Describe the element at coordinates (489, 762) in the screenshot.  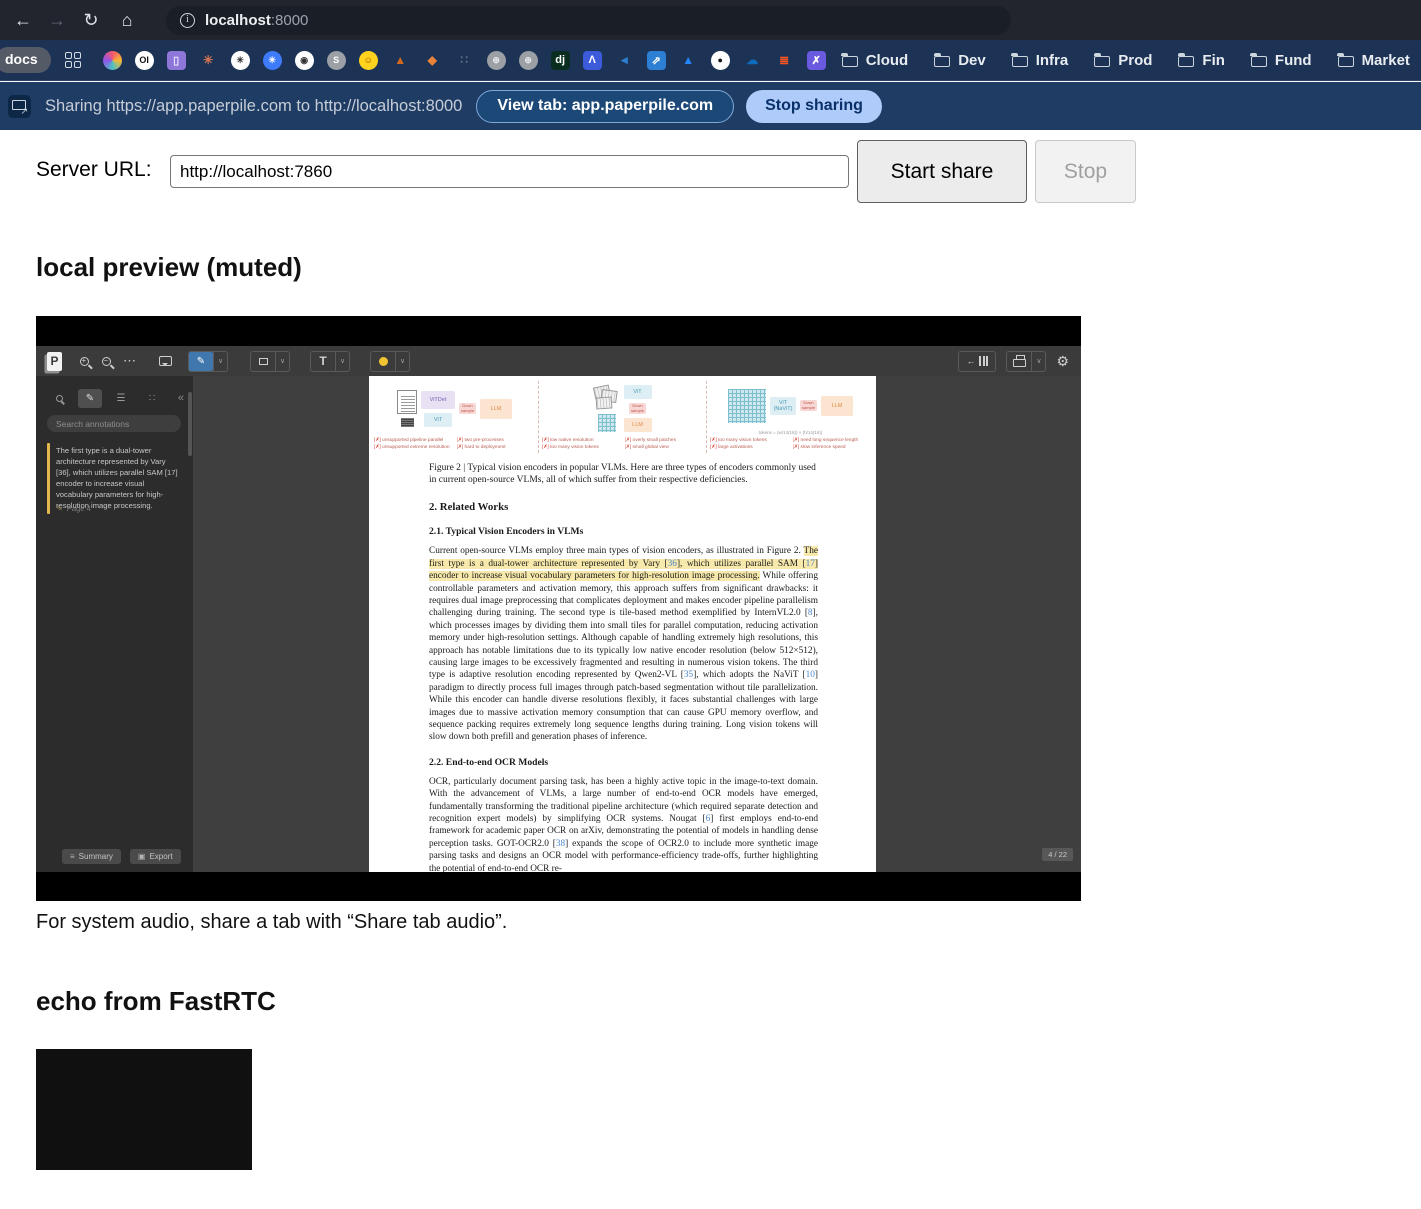
I see `section-heading-ocr-models: 2.2. End-to-end OCR Models` at that location.